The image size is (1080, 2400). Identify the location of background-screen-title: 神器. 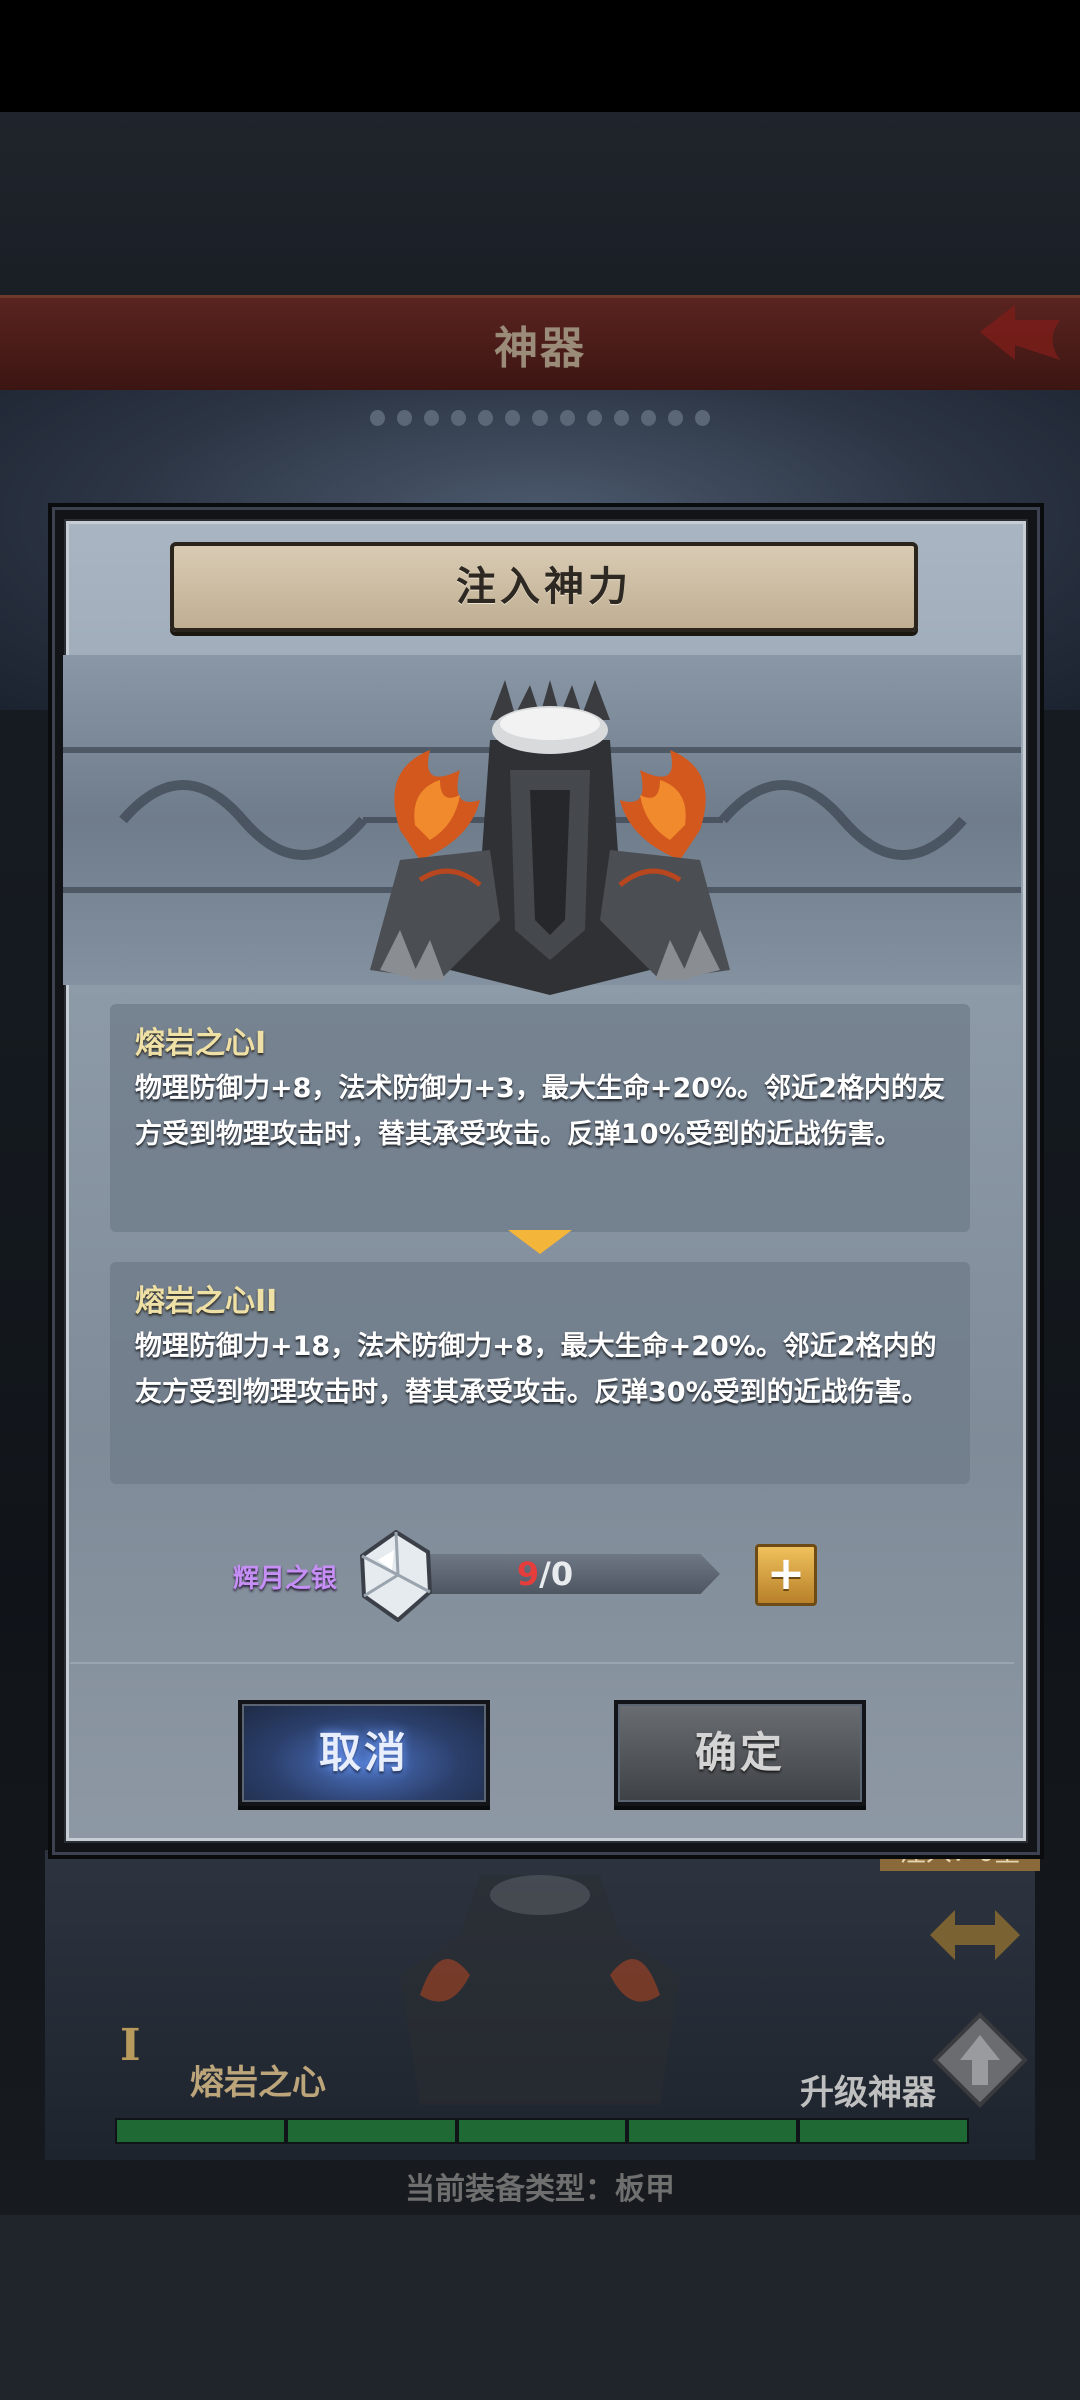
(540, 348).